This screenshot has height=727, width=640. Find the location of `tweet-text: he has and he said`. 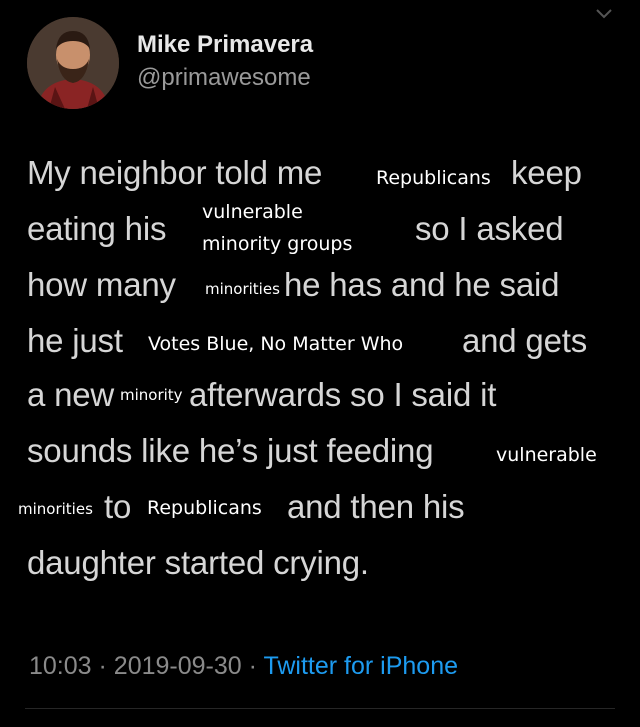

tweet-text: he has and he said is located at coordinates (422, 284).